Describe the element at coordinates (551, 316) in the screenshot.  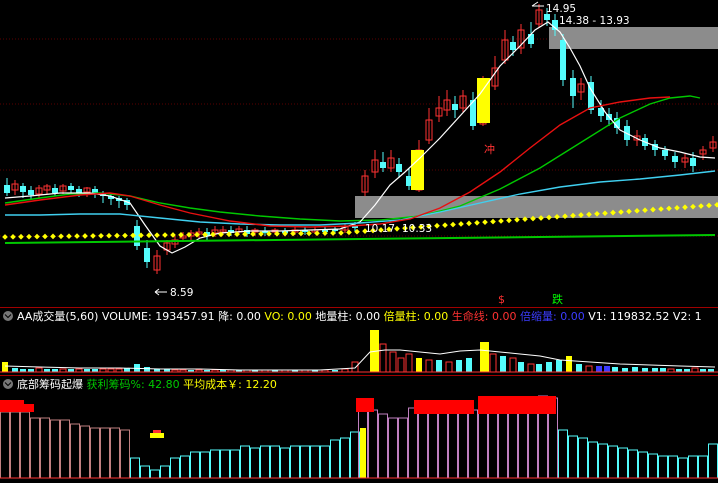
I see `indicator-value: 倍缩量: 0.00` at that location.